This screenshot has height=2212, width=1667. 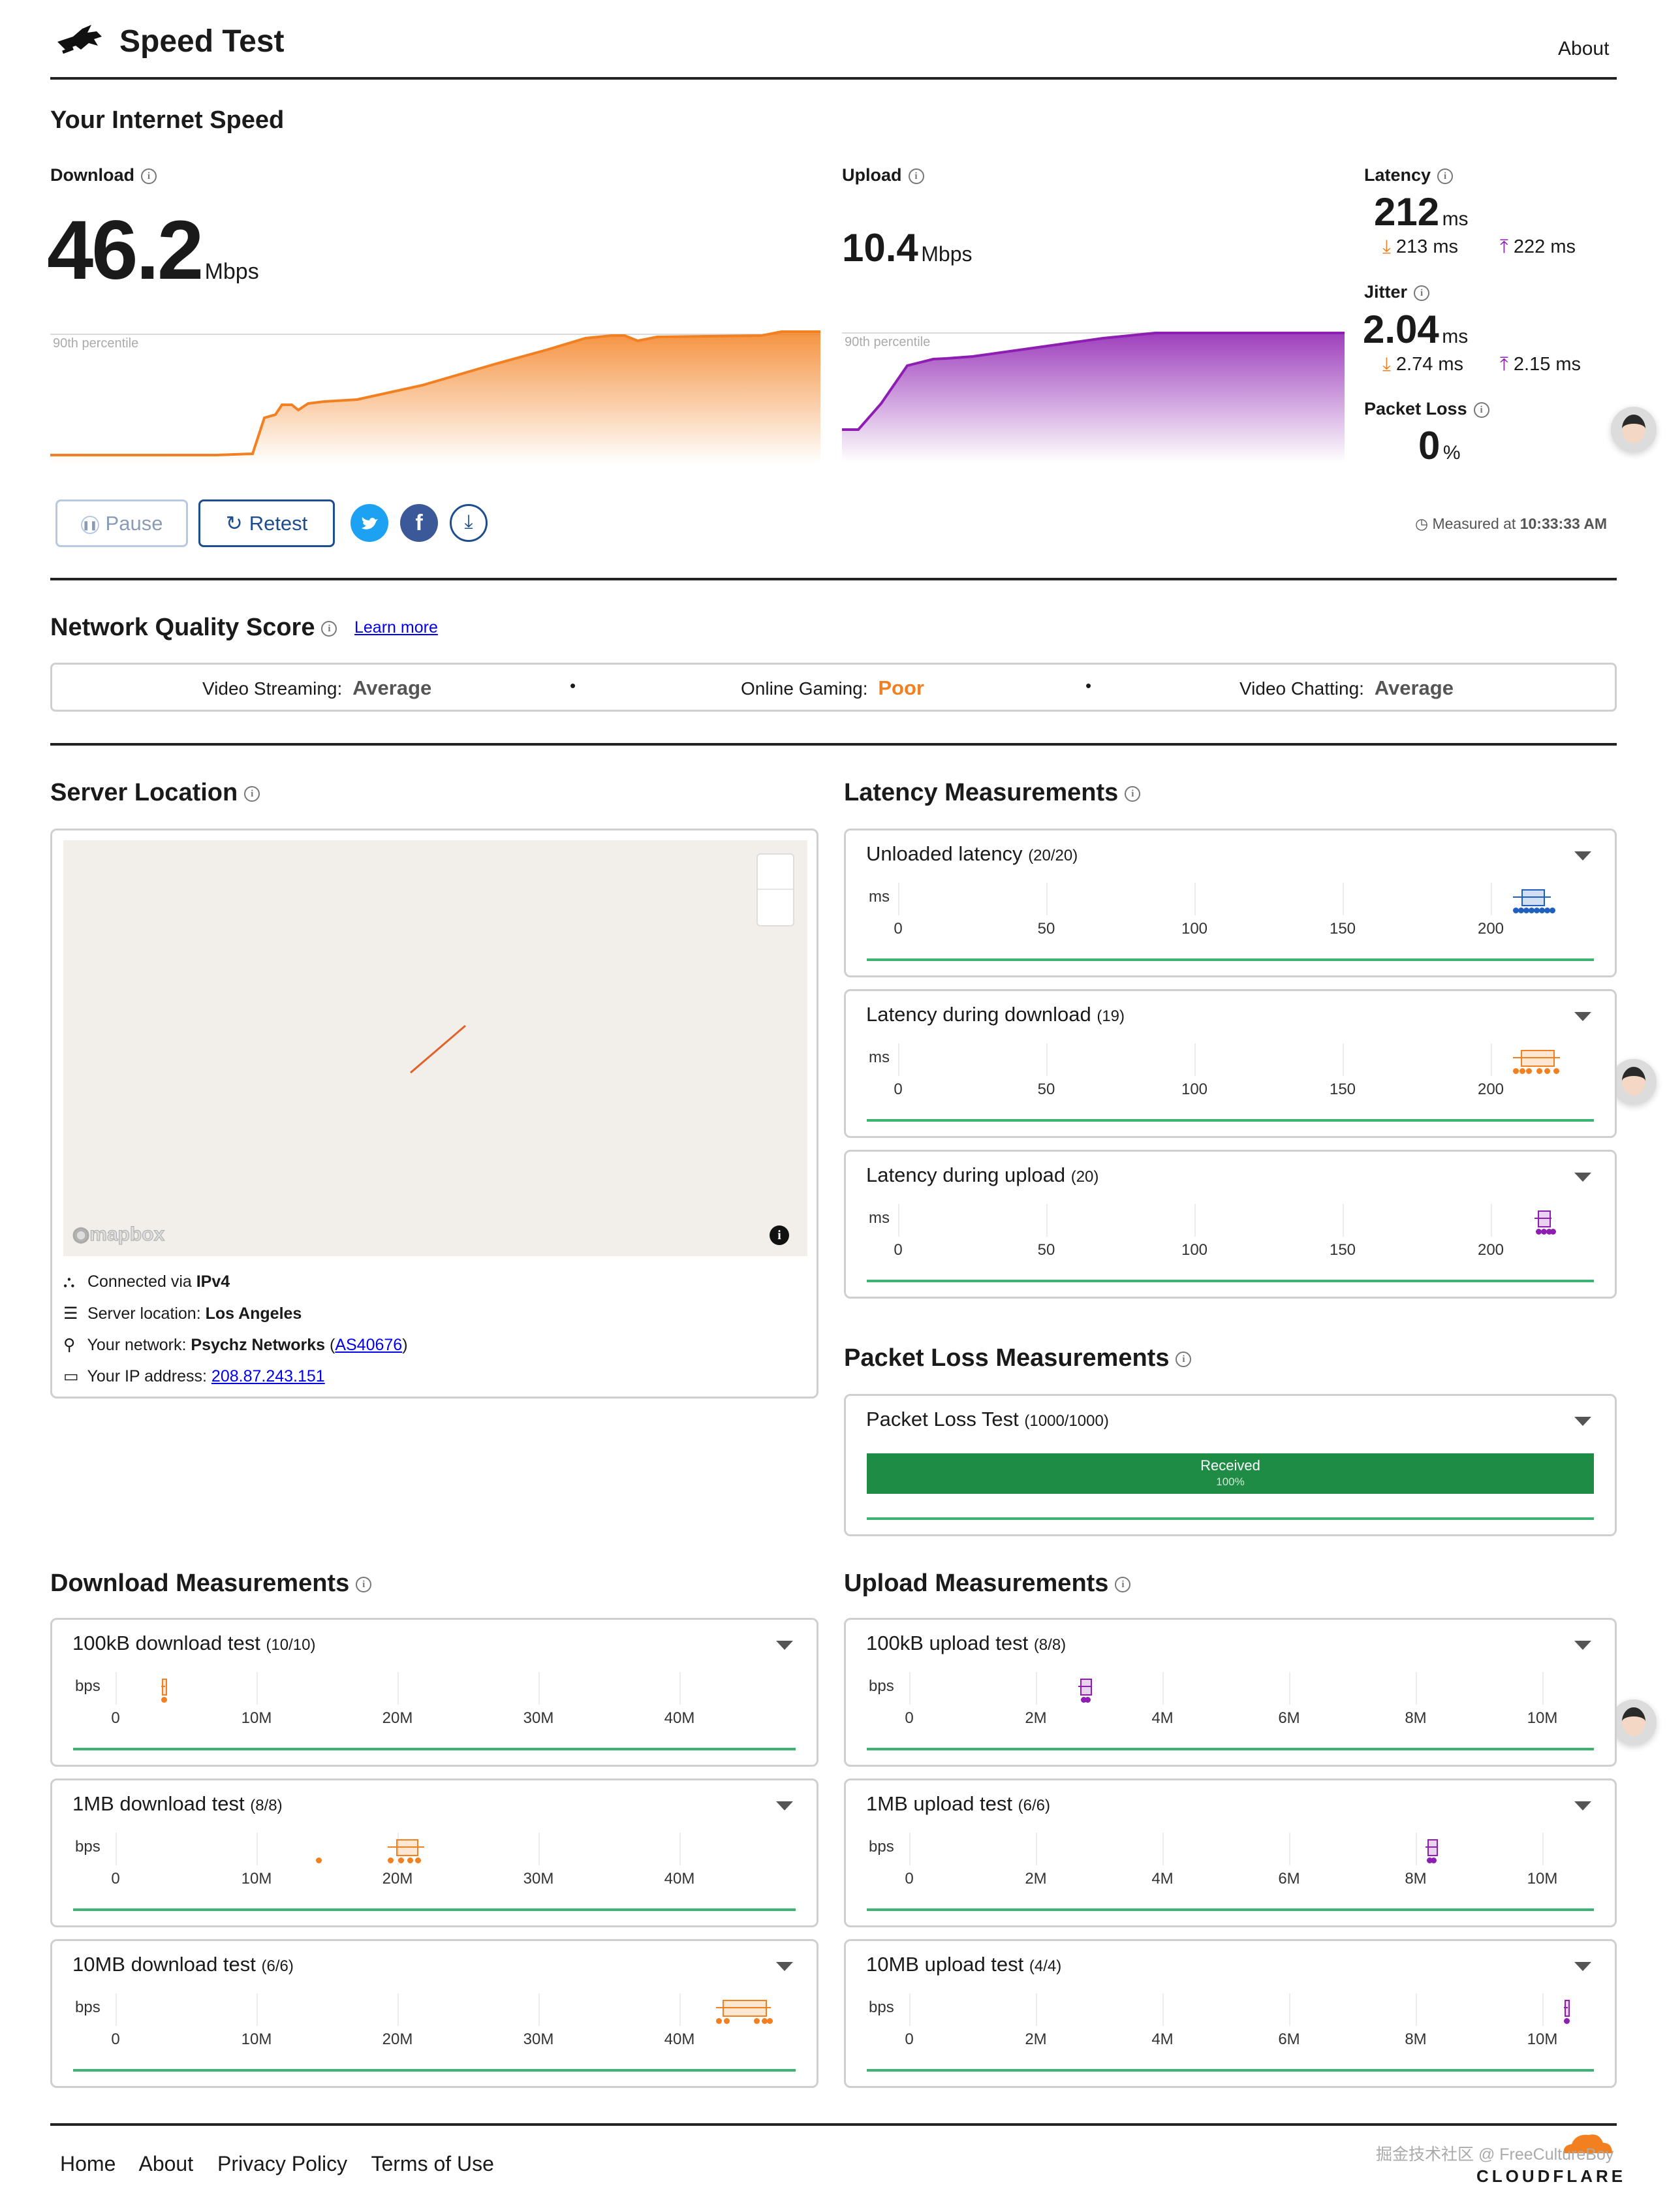 What do you see at coordinates (166, 2163) in the screenshot?
I see `footer-link-about: About` at bounding box center [166, 2163].